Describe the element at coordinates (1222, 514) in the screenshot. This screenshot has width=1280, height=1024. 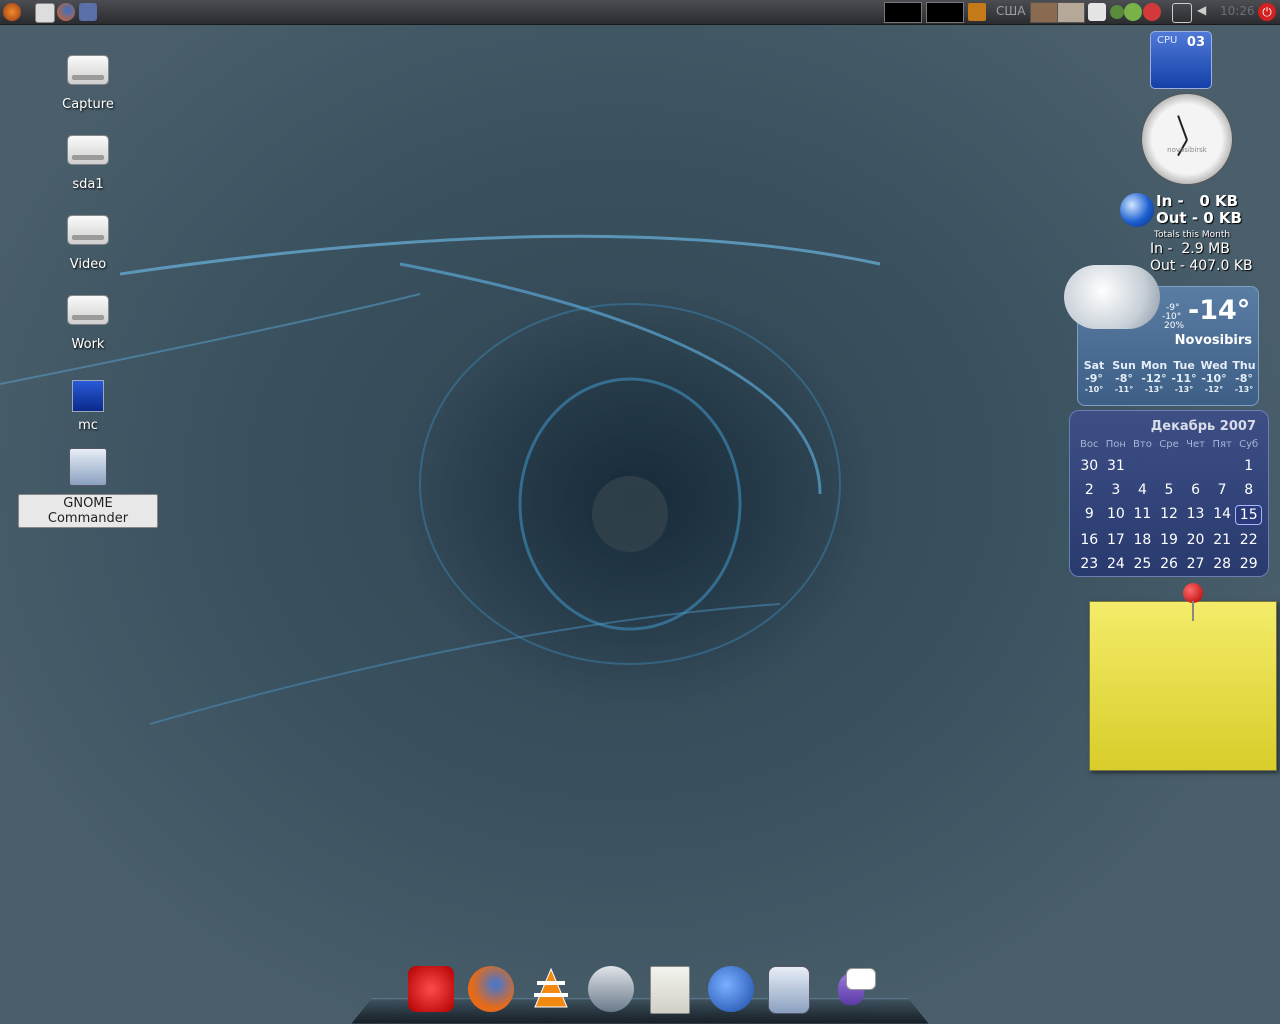
I see `calendar-day: 14` at that location.